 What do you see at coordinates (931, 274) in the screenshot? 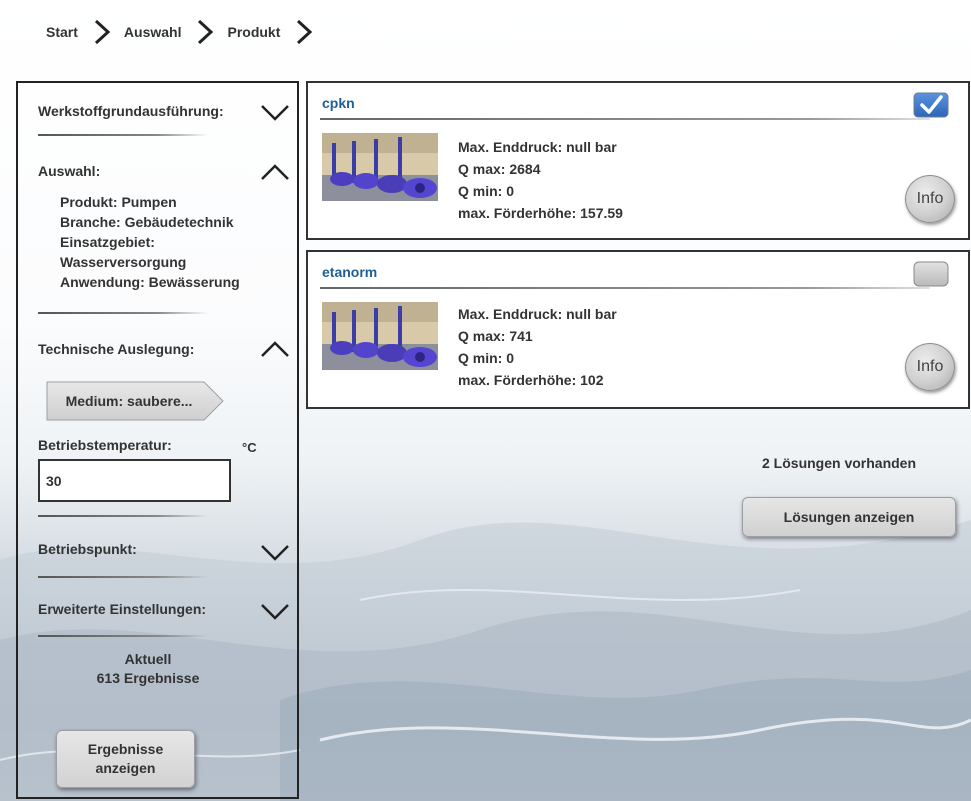
I see `checkbox-unchecked-icon` at bounding box center [931, 274].